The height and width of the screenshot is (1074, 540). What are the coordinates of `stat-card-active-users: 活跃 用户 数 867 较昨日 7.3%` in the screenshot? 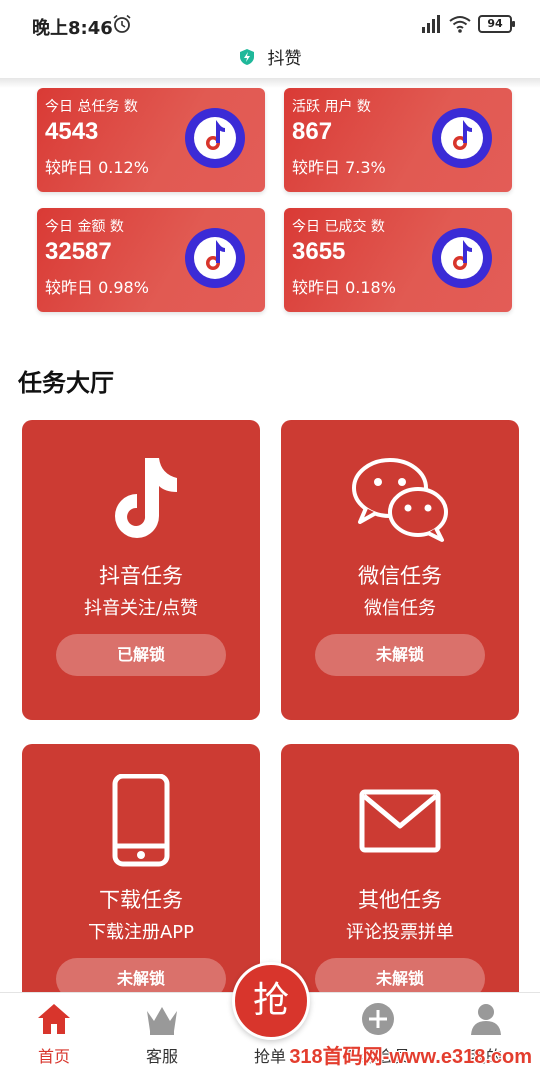 It's located at (398, 140).